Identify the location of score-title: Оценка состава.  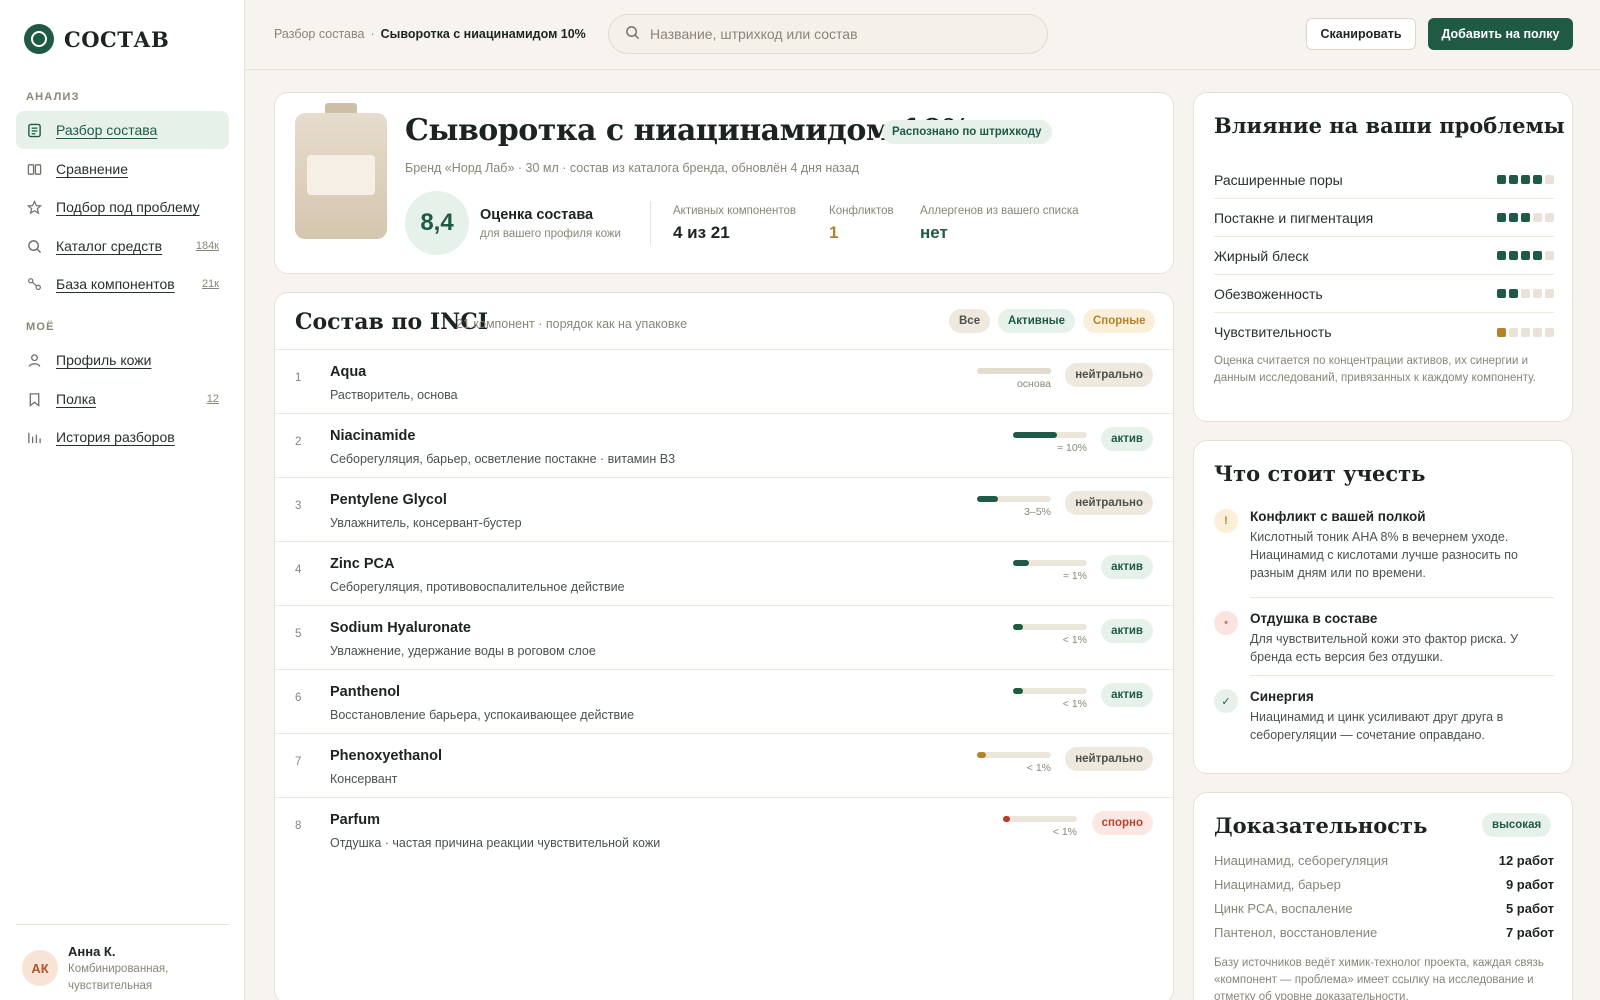
(537, 215).